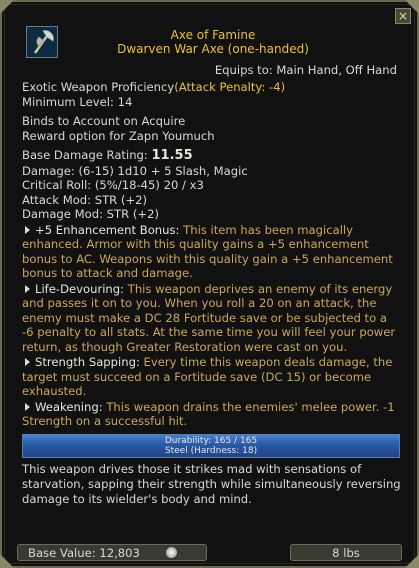 This screenshot has height=568, width=419. Describe the element at coordinates (107, 229) in the screenshot. I see `enchantment-title: +5 Enhancement Bonus:` at that location.